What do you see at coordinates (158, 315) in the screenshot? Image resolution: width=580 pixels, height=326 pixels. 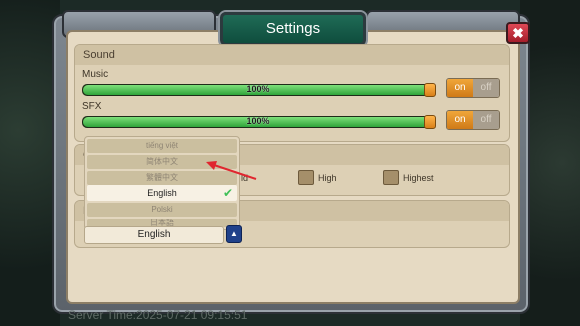 I see `server-time: Server Time:2025-07-21 09:15:51` at bounding box center [158, 315].